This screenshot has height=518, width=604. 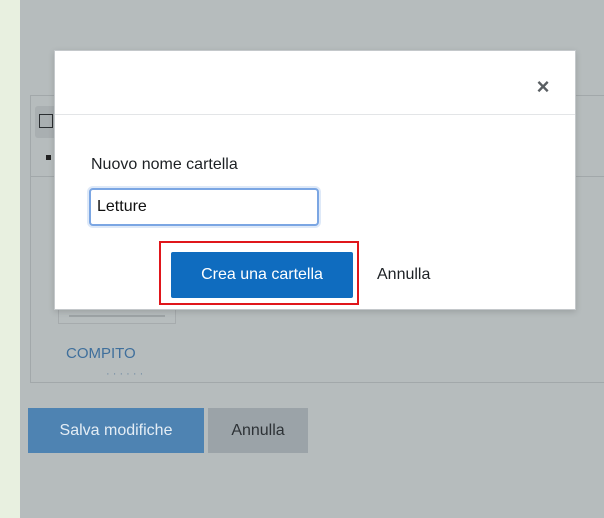 What do you see at coordinates (543, 87) in the screenshot?
I see `close-icon: ×` at bounding box center [543, 87].